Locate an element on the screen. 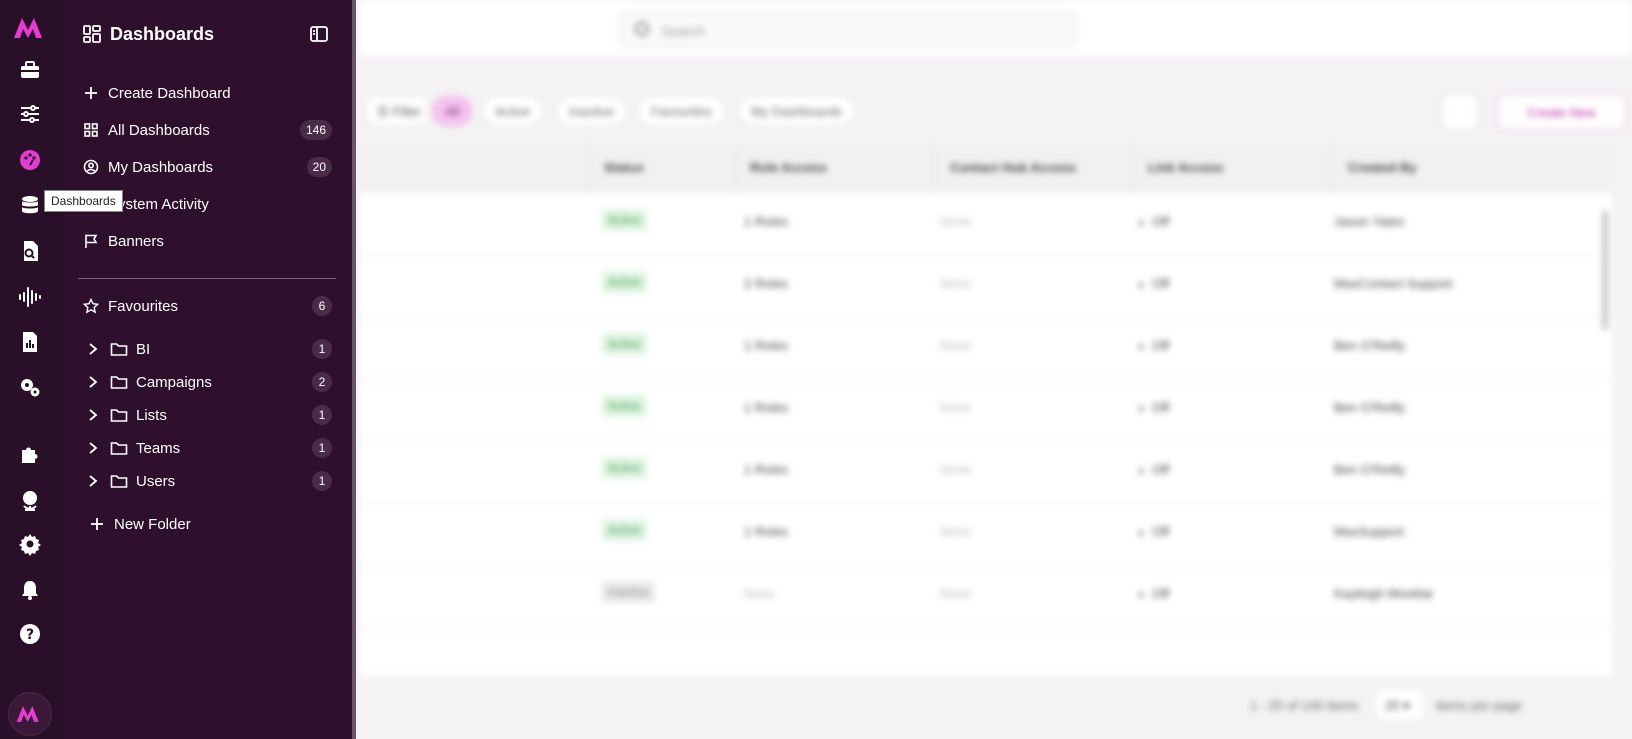 The height and width of the screenshot is (739, 1632). table-row: Active 2 Roles None Off MaxContact Support is located at coordinates (986, 286).